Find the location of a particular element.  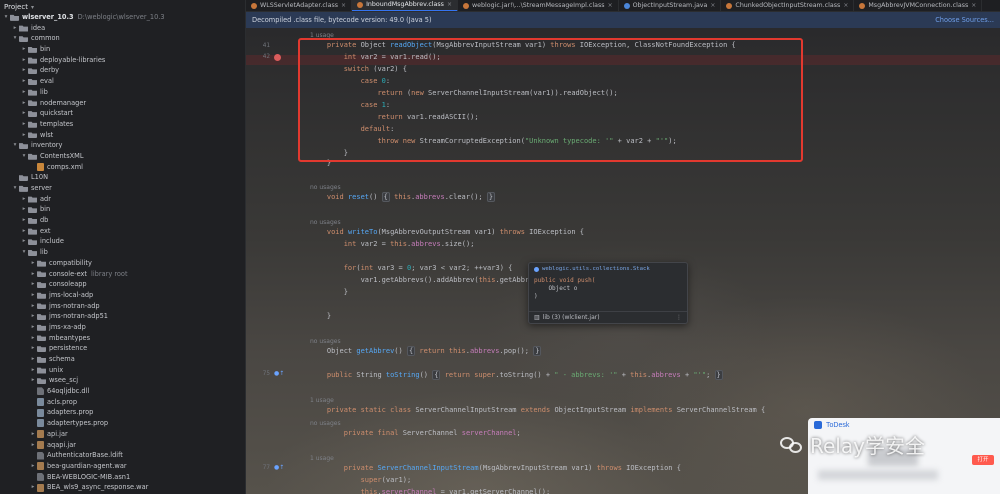

tree-item-inventory: ▾ inventory is located at coordinates (122, 145).